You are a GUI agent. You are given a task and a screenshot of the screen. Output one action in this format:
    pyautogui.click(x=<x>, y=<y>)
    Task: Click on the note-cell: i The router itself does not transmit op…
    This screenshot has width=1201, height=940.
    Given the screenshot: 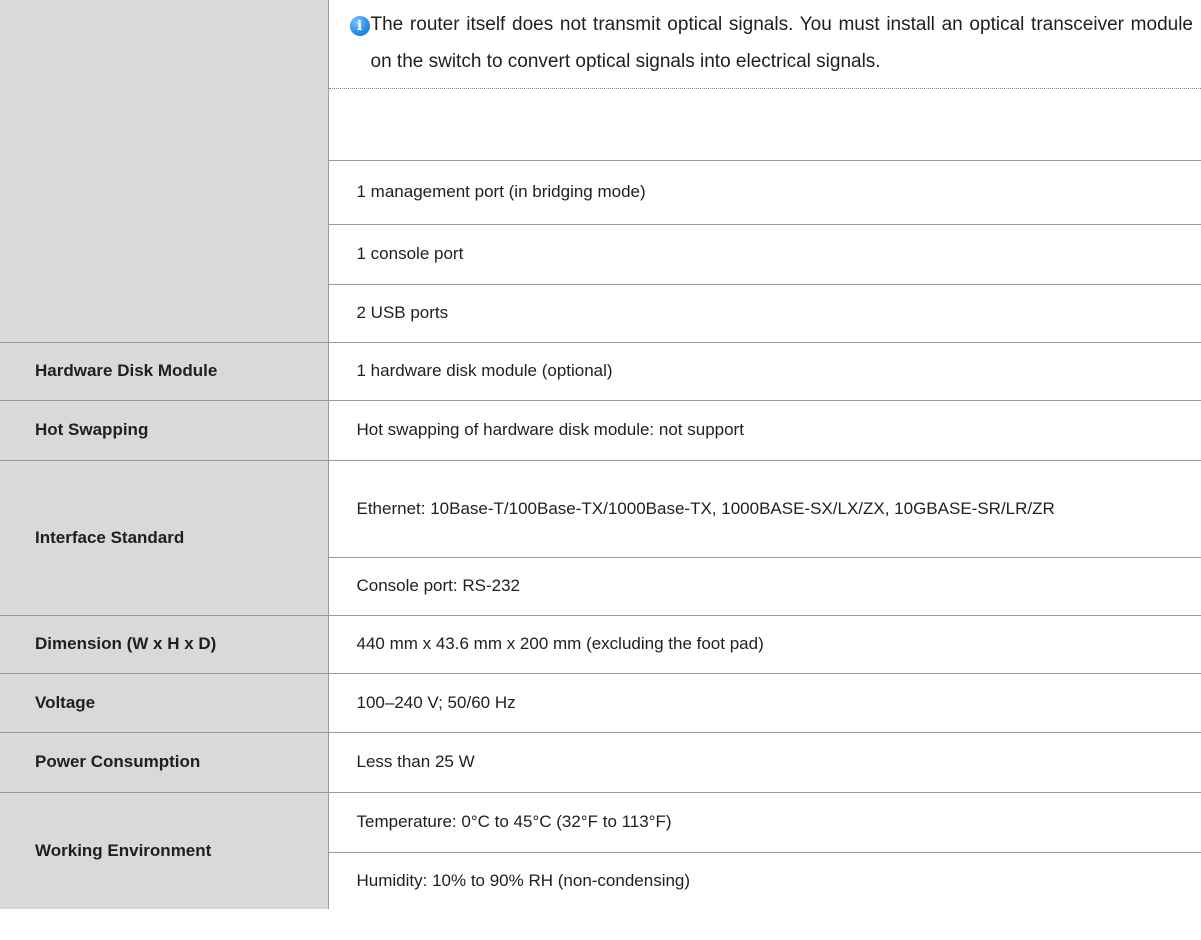 What is the action you would take?
    pyautogui.click(x=764, y=80)
    